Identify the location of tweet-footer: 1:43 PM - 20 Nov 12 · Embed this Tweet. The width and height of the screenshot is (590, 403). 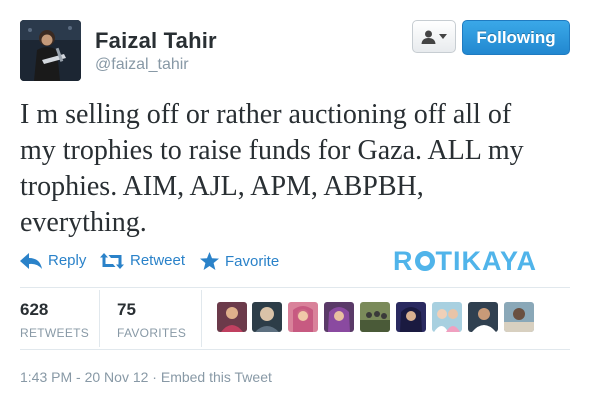
(146, 377).